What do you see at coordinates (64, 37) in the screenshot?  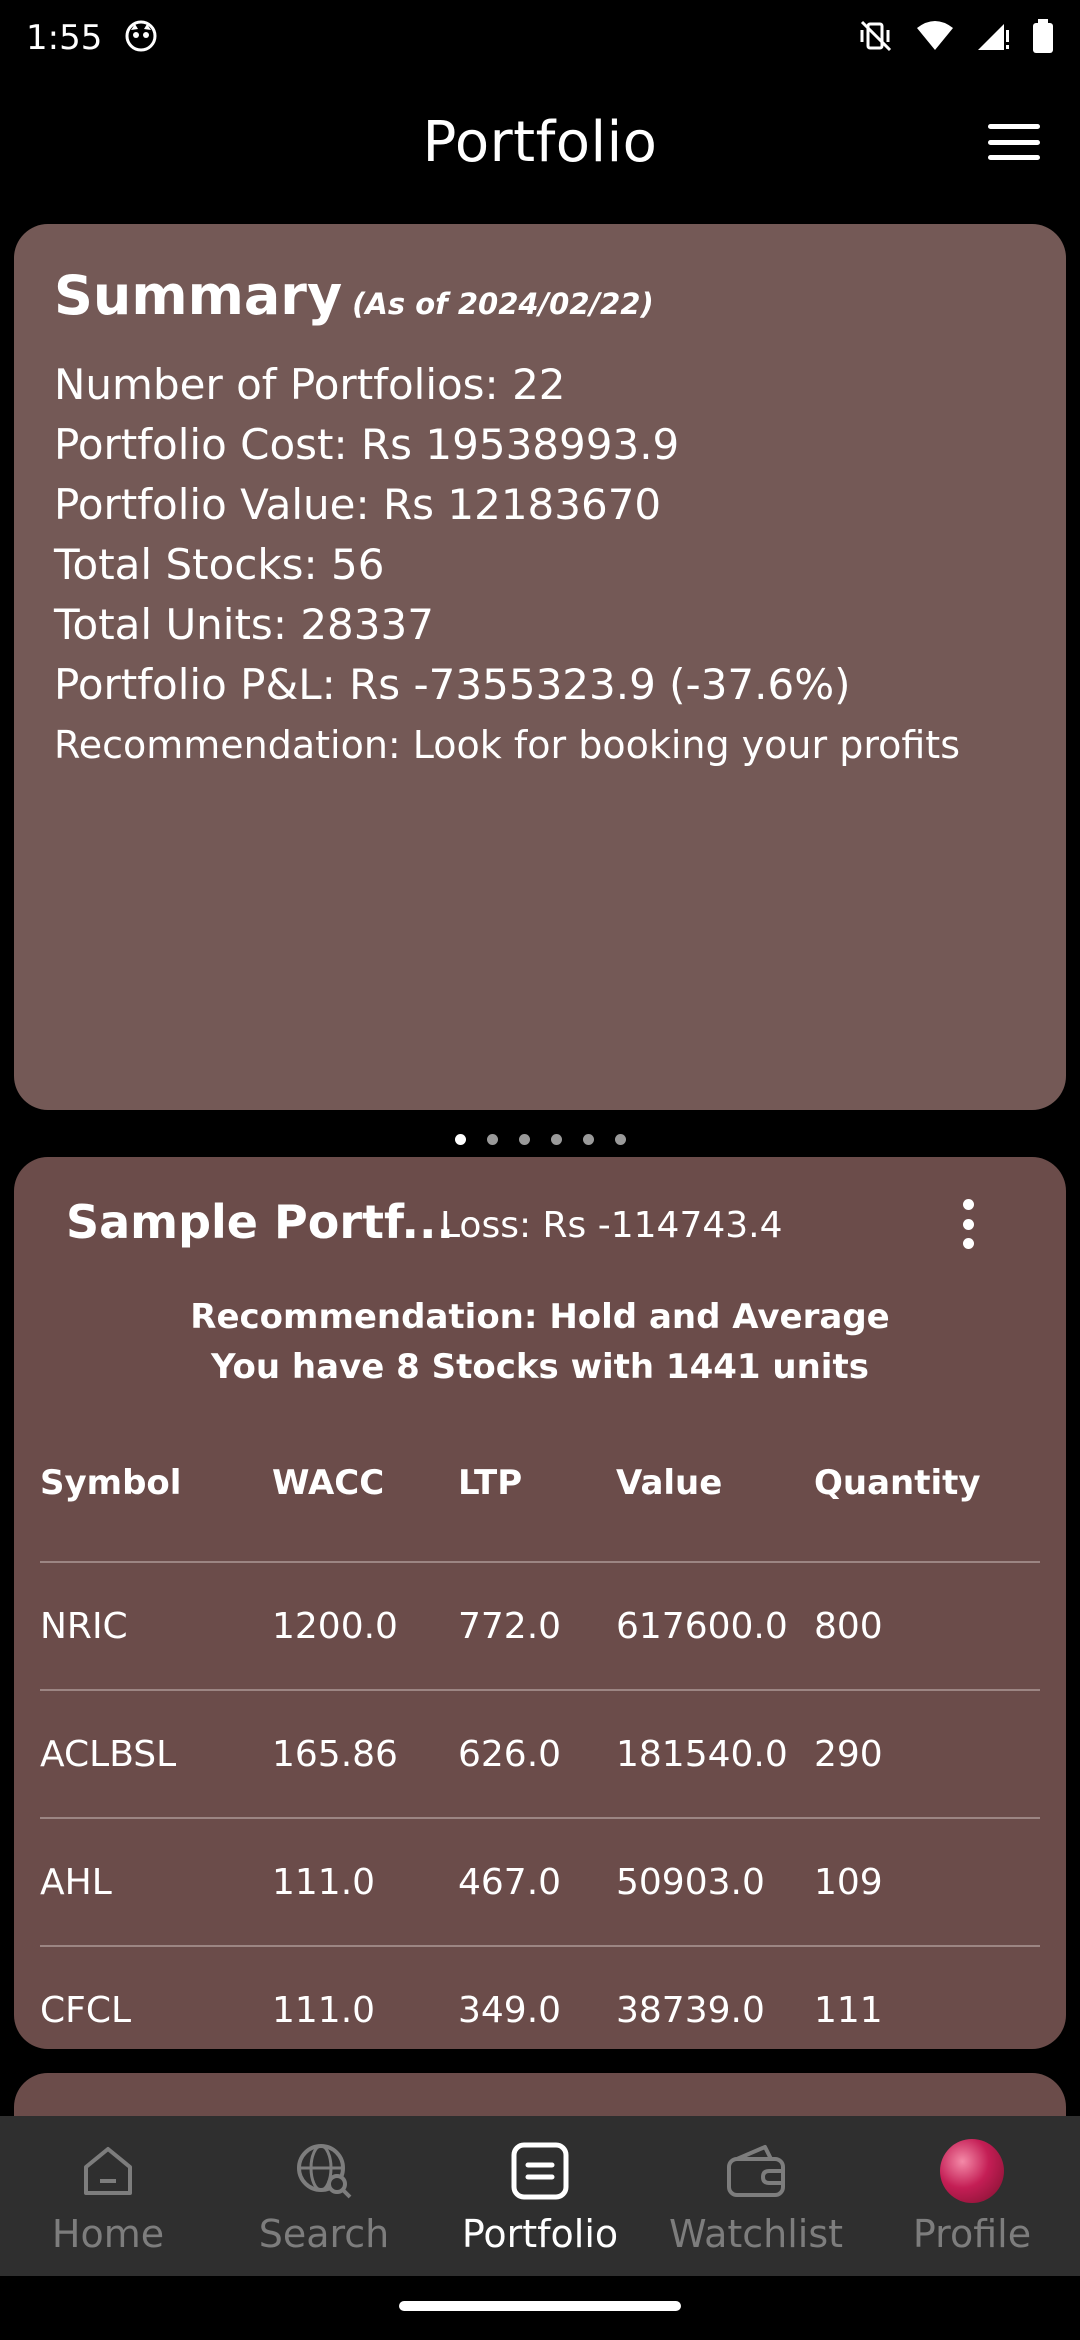 I see `status-time: 1:55` at bounding box center [64, 37].